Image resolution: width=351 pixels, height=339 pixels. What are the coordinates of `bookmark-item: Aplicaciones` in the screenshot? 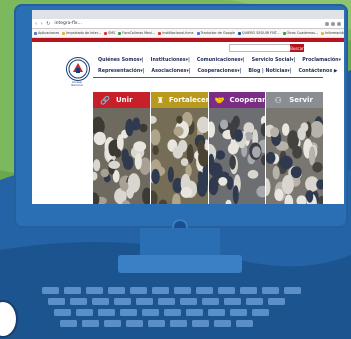 It's located at (46, 33).